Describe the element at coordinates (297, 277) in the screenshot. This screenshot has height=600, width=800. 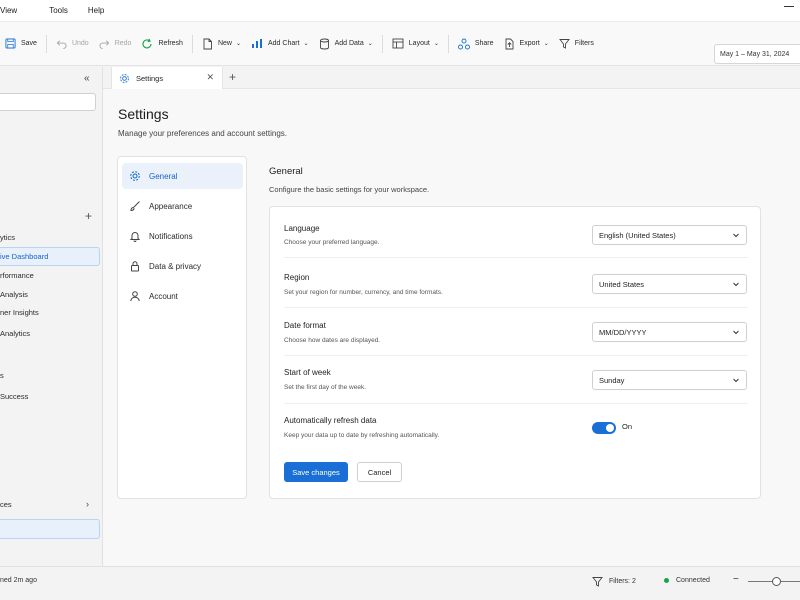
I see `setting-label: Region` at that location.